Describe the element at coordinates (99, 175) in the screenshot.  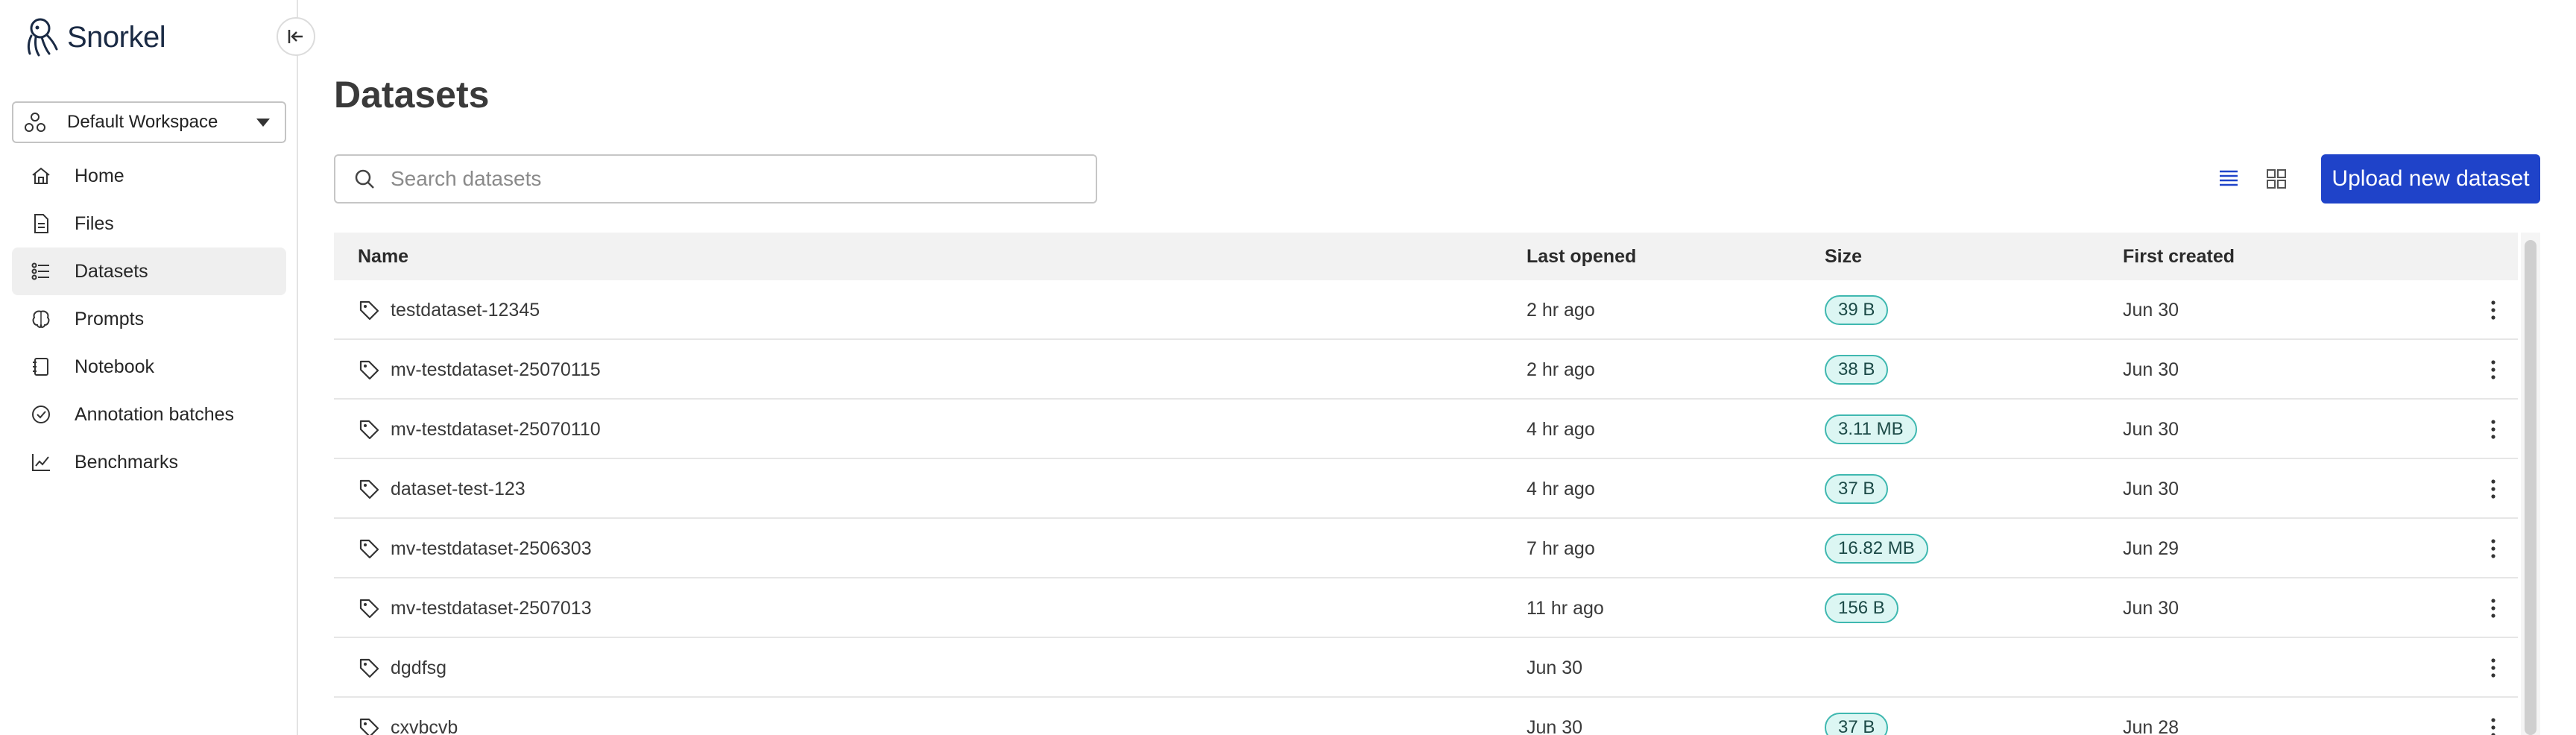
I see `sidebar-item-label: Home` at that location.